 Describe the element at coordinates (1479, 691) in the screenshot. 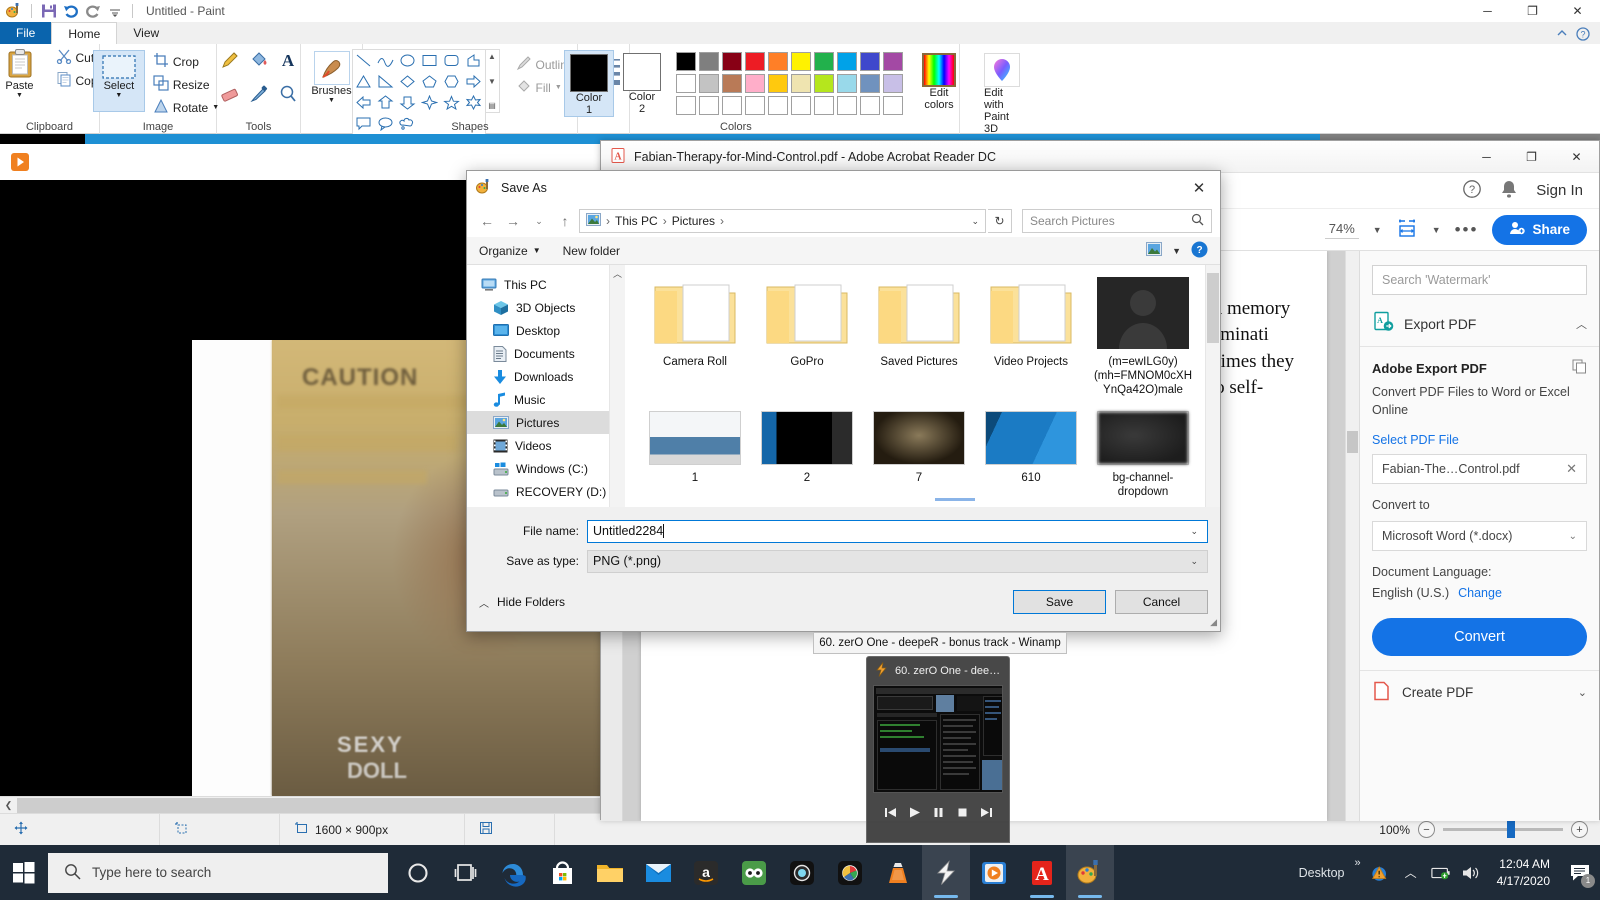

I see `create-pdf-section-header: Create PDF ⌄` at that location.